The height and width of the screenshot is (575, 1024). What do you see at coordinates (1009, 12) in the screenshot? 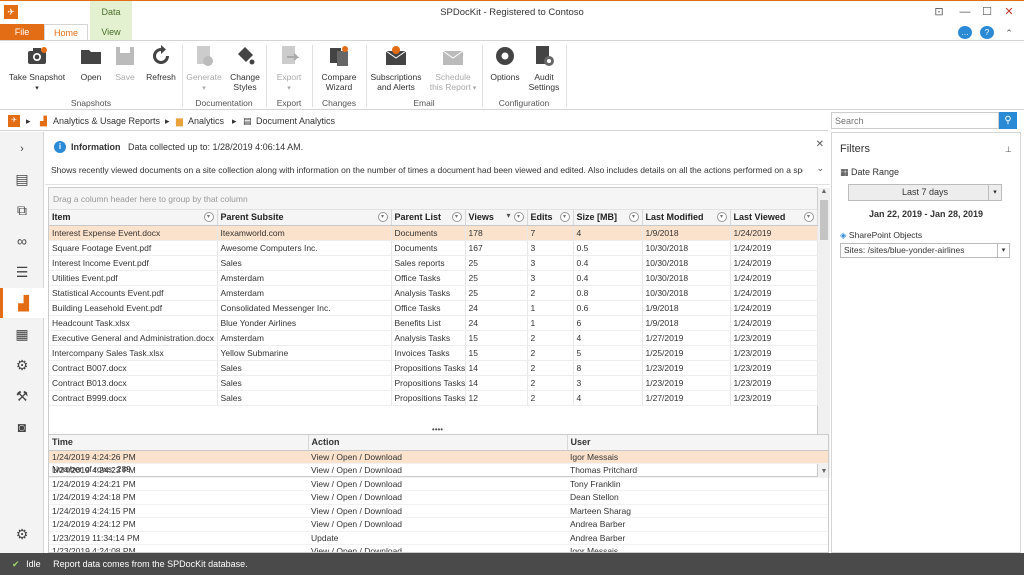
I see `close-button: ✕` at bounding box center [1009, 12].